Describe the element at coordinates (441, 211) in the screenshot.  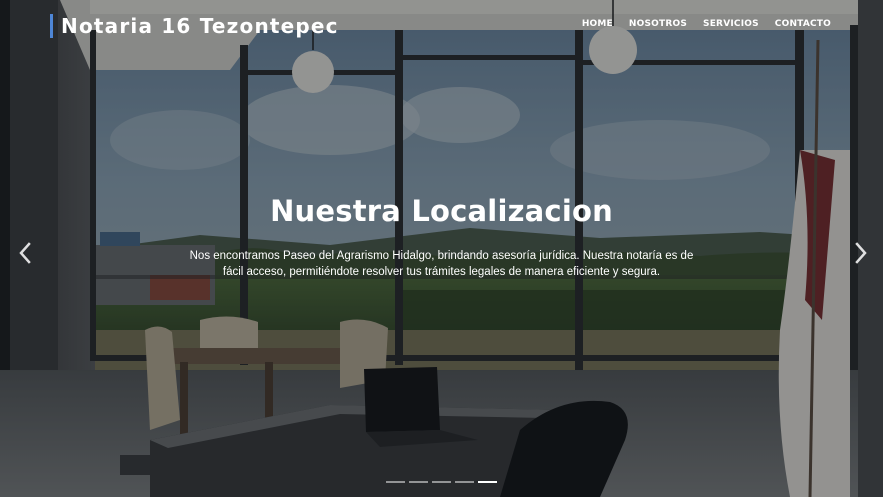
I see `hero-title: Nuestra Localizacion` at that location.